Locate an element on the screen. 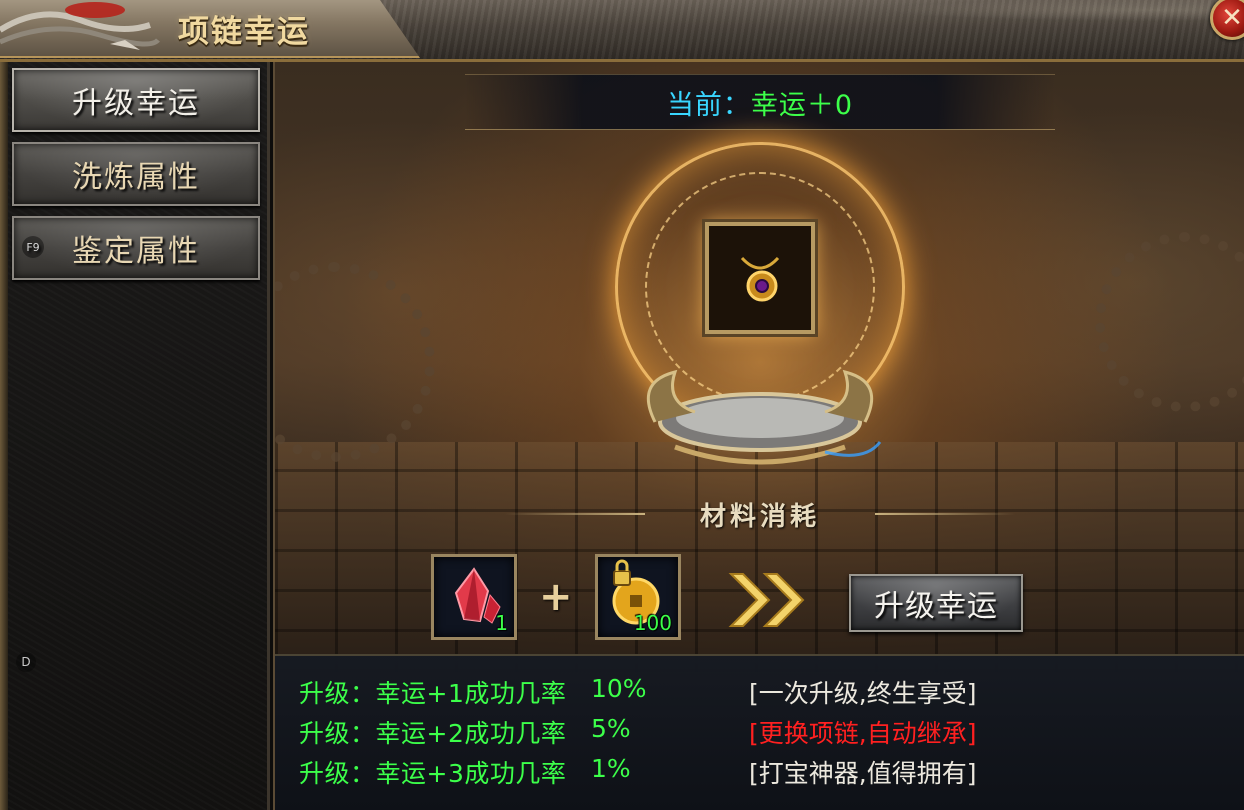 The height and width of the screenshot is (810, 1244). sidebar-item-identify-attributes: F9 鉴定属性 is located at coordinates (136, 248).